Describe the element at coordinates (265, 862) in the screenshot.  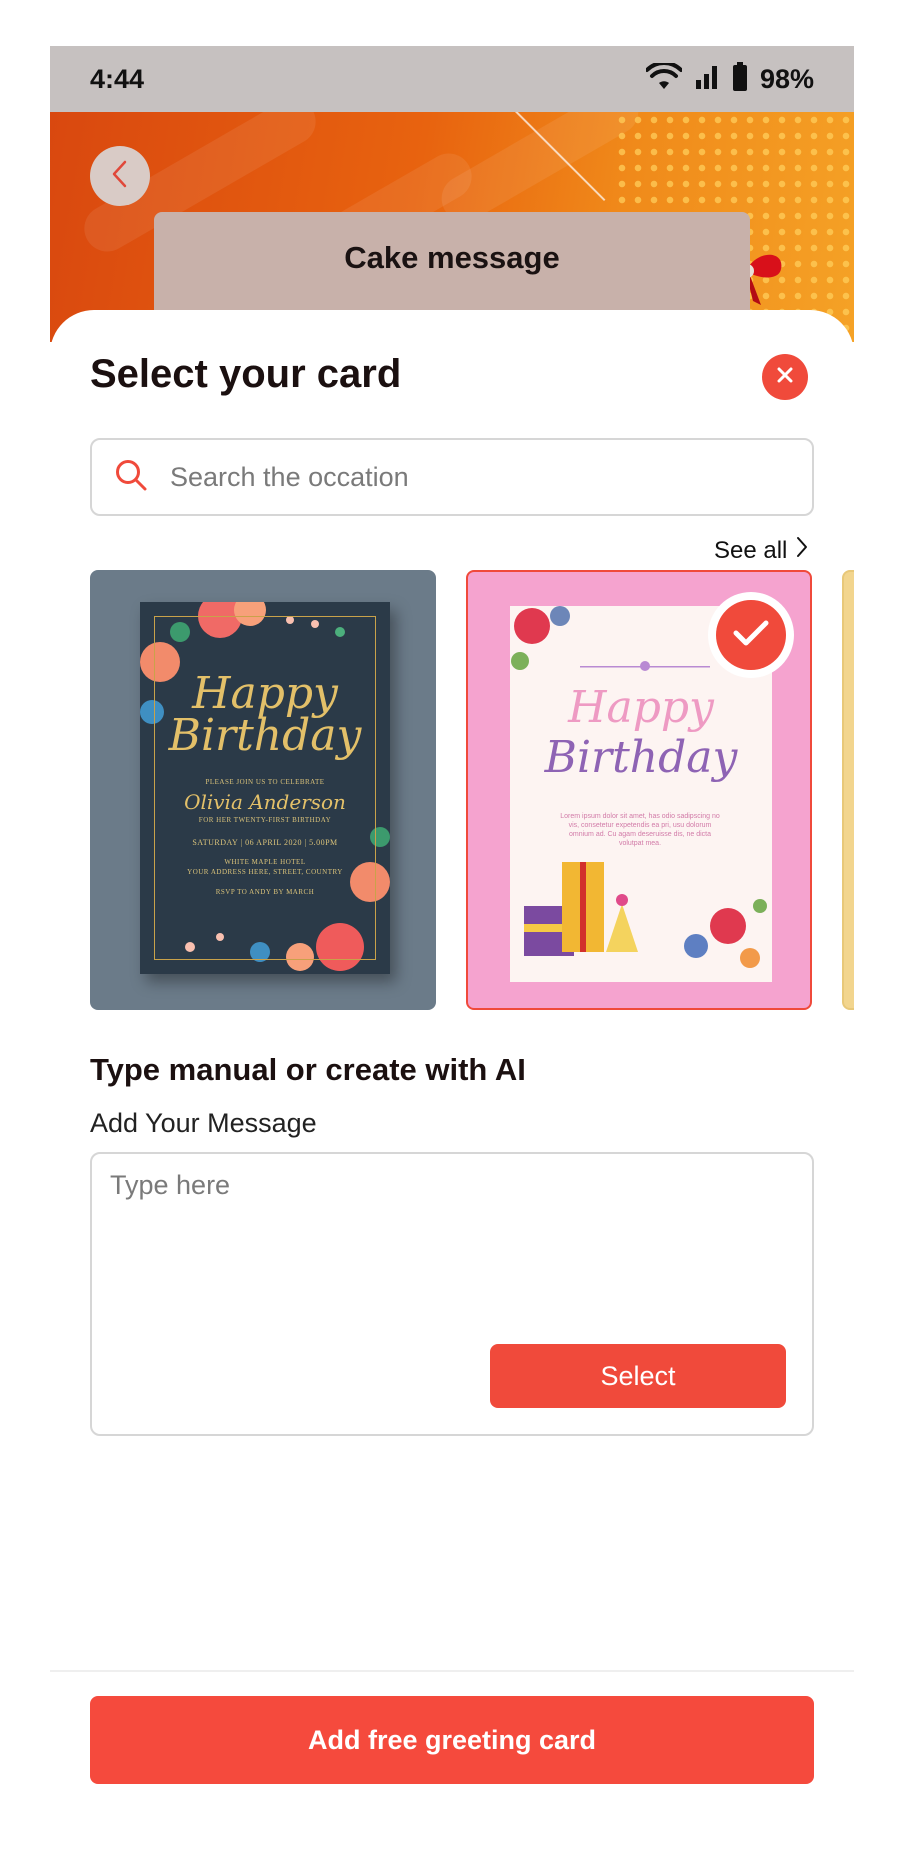
I see `card-address-text: WHITE MAPLE HOTEL` at that location.